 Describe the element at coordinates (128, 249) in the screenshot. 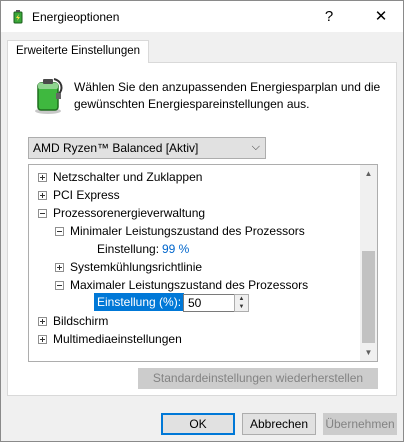

I see `setting-label: Einstellung:` at that location.